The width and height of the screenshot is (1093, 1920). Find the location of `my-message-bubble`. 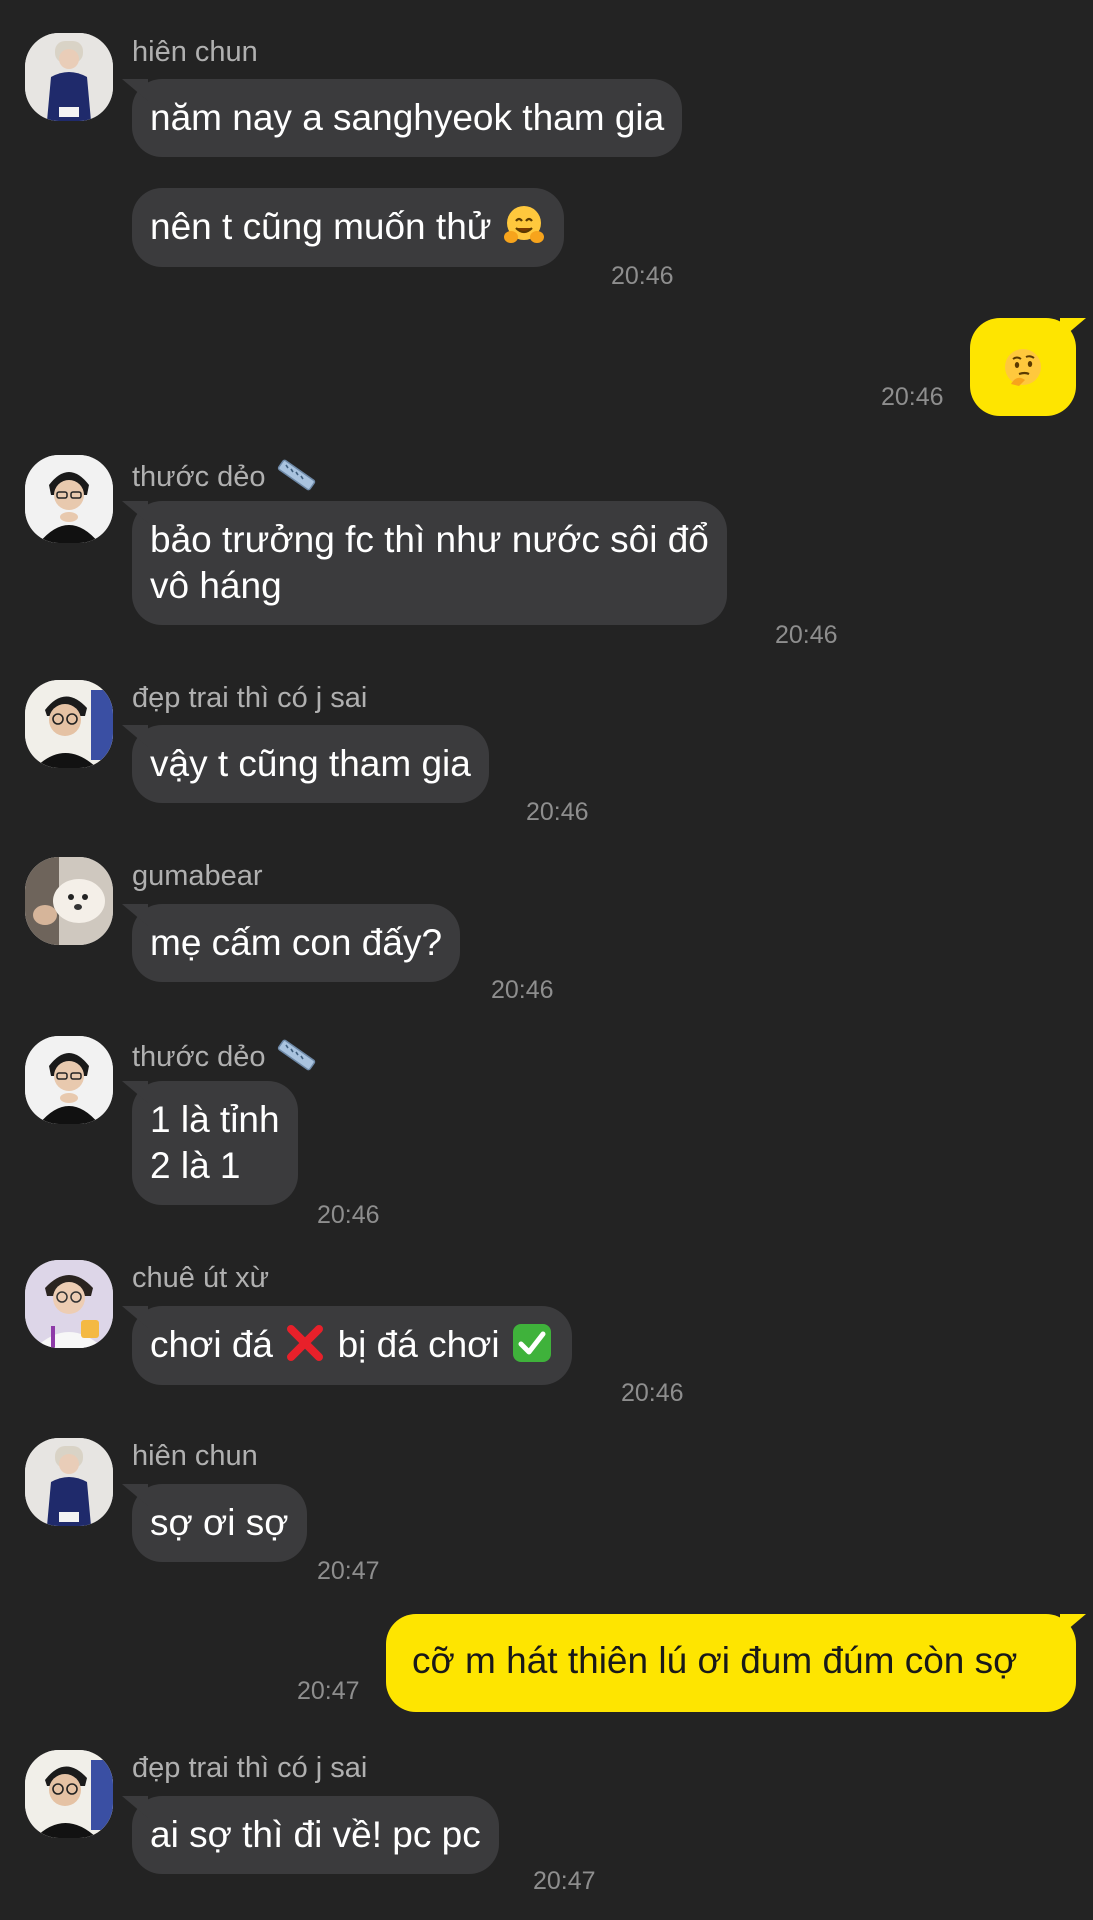

my-message-bubble is located at coordinates (1023, 367).